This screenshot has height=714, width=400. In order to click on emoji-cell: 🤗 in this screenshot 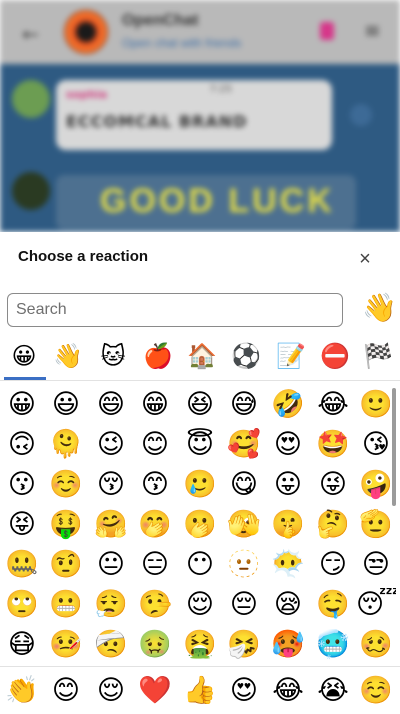, I will do `click(111, 525)`.